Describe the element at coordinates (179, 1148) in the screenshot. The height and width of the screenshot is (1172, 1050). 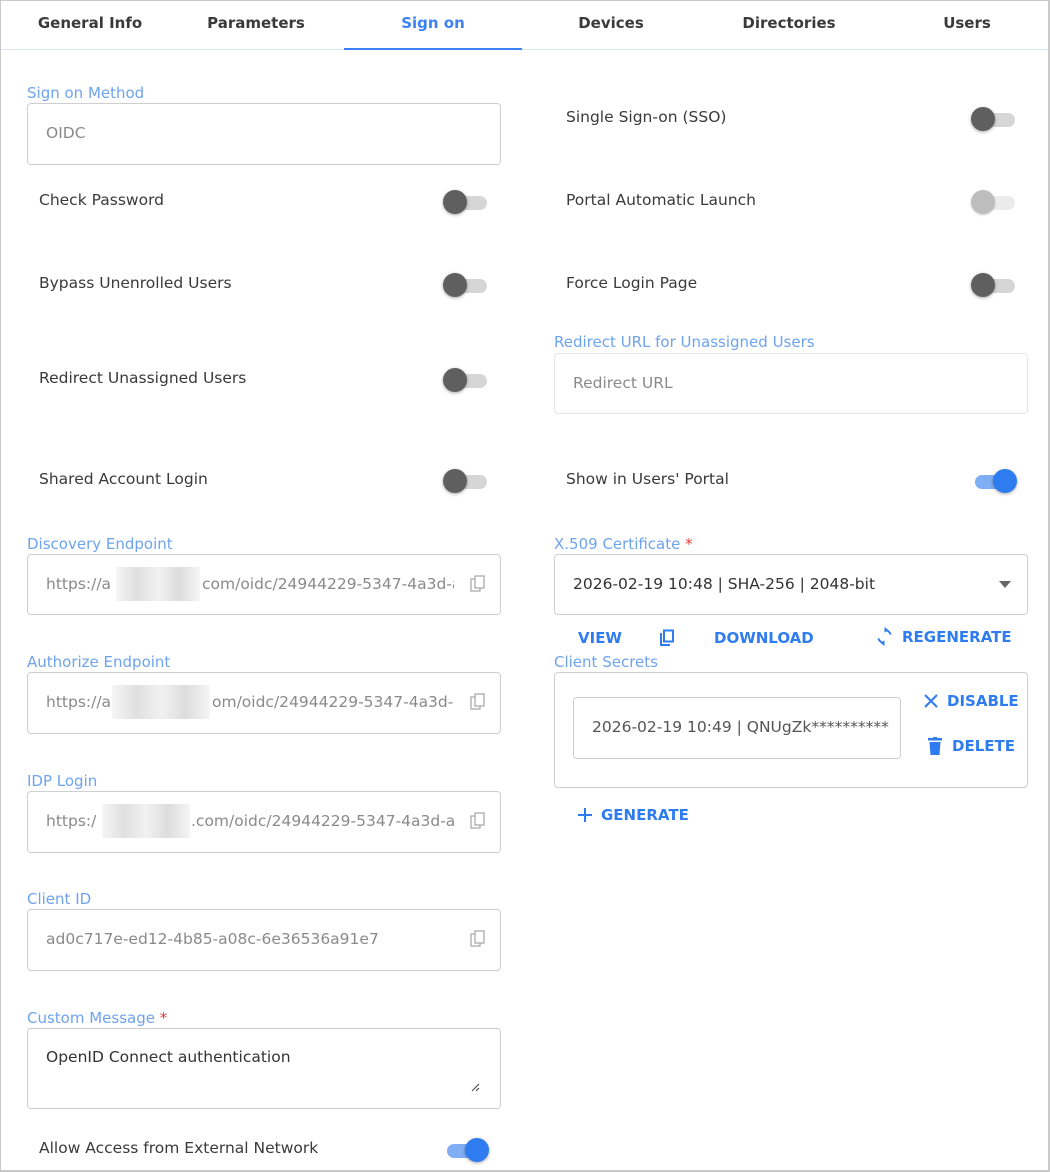
I see `allow-external-label: Allow Access from External Network` at that location.